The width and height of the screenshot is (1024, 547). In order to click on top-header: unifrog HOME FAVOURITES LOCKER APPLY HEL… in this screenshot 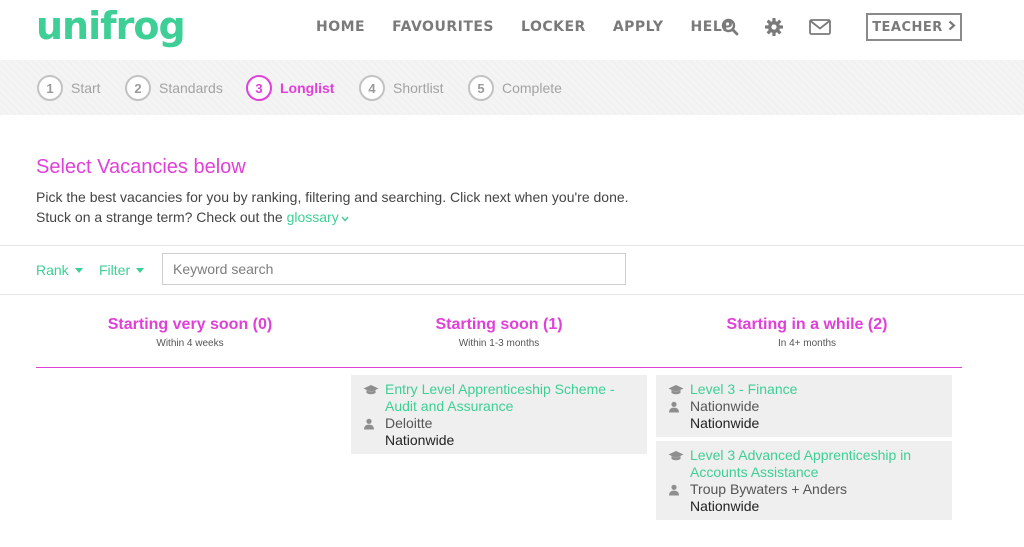, I will do `click(512, 30)`.